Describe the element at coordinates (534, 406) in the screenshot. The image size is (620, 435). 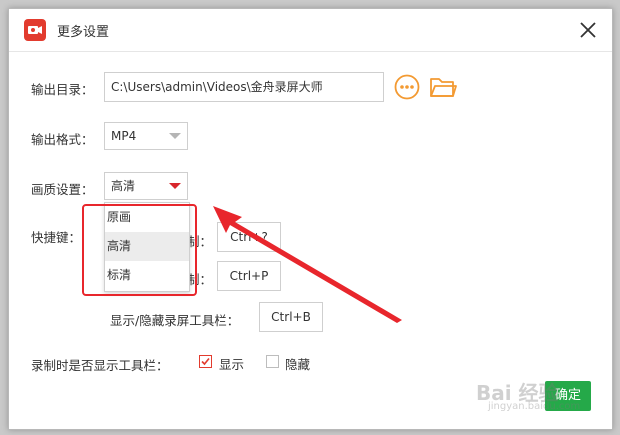
I see `watermark-url: jingyan.baidu.com` at that location.